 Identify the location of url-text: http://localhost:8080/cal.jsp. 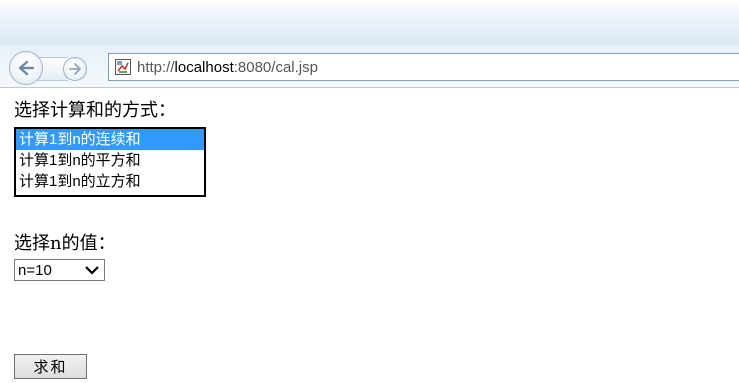
(227, 67).